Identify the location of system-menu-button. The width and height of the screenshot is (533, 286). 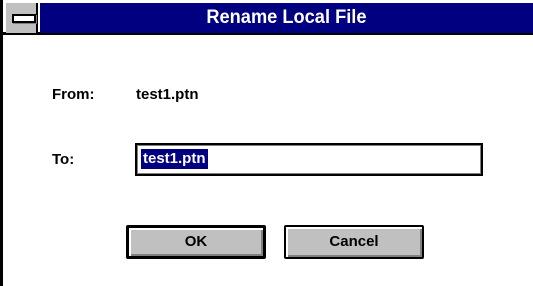
(22, 18).